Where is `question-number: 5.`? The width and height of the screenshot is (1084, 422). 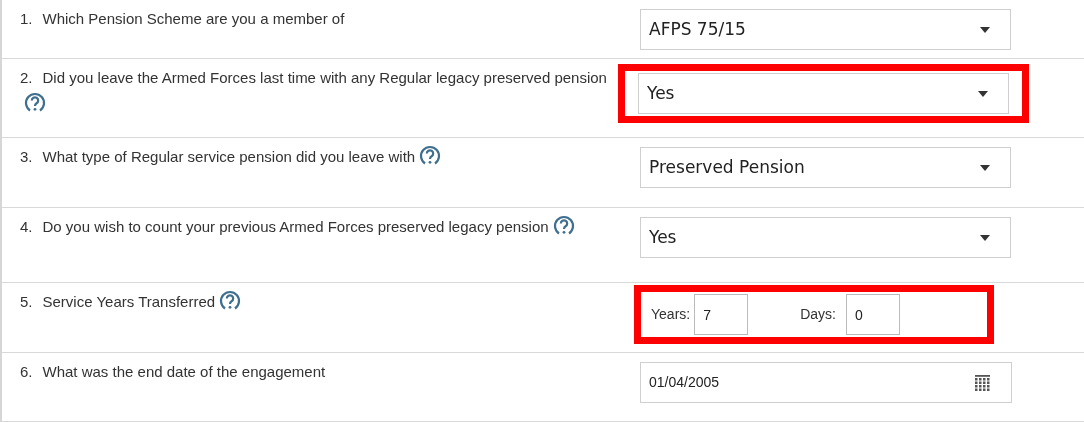
question-number: 5. is located at coordinates (26, 301).